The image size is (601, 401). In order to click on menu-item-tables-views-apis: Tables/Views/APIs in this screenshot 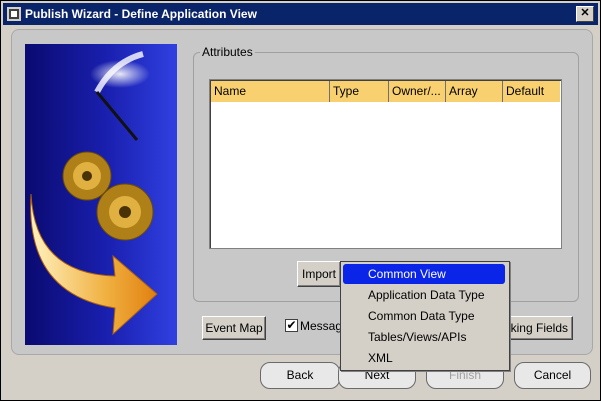, I will do `click(424, 337)`.